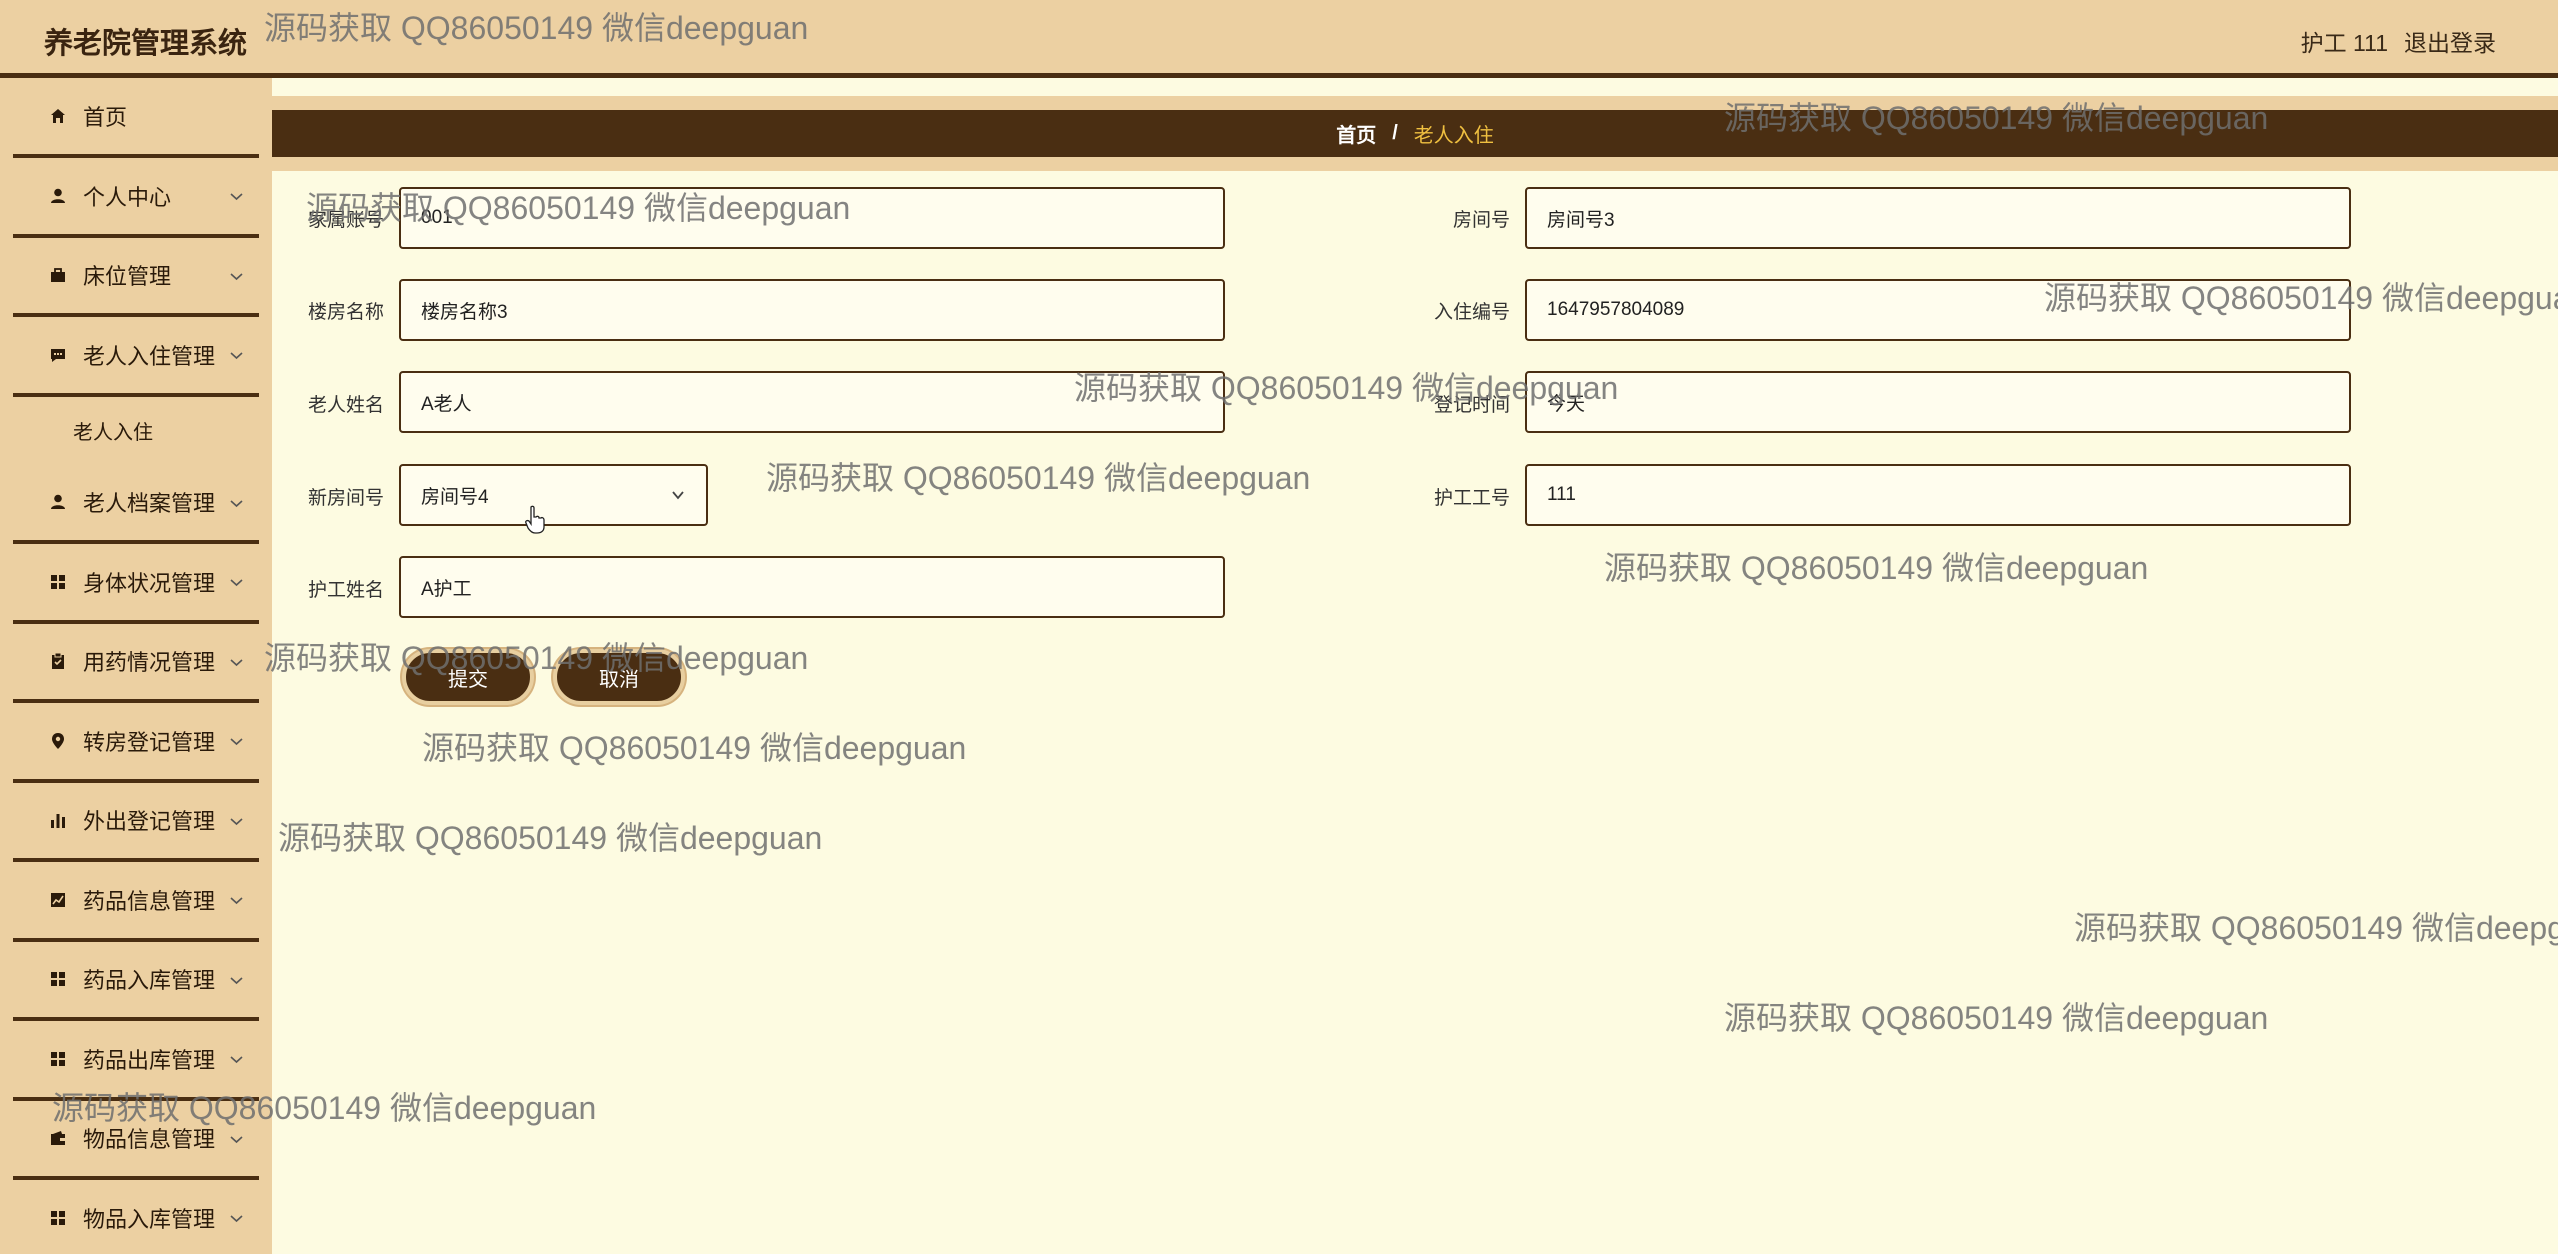 The width and height of the screenshot is (2558, 1254). What do you see at coordinates (468, 677) in the screenshot?
I see `submit-button: 提交` at bounding box center [468, 677].